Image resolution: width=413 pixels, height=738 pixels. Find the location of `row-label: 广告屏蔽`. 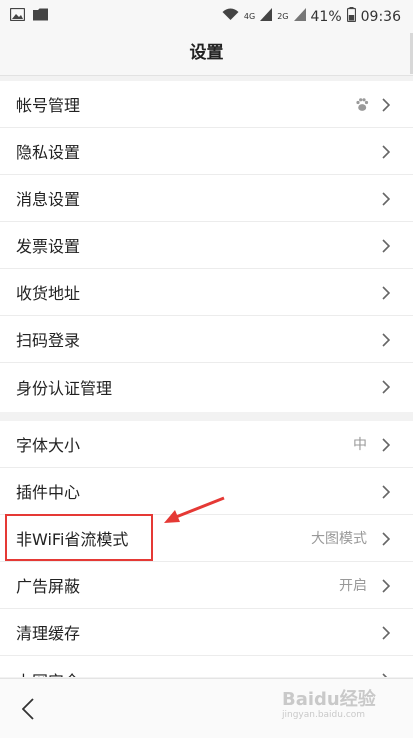

row-label: 广告屏蔽 is located at coordinates (48, 586).